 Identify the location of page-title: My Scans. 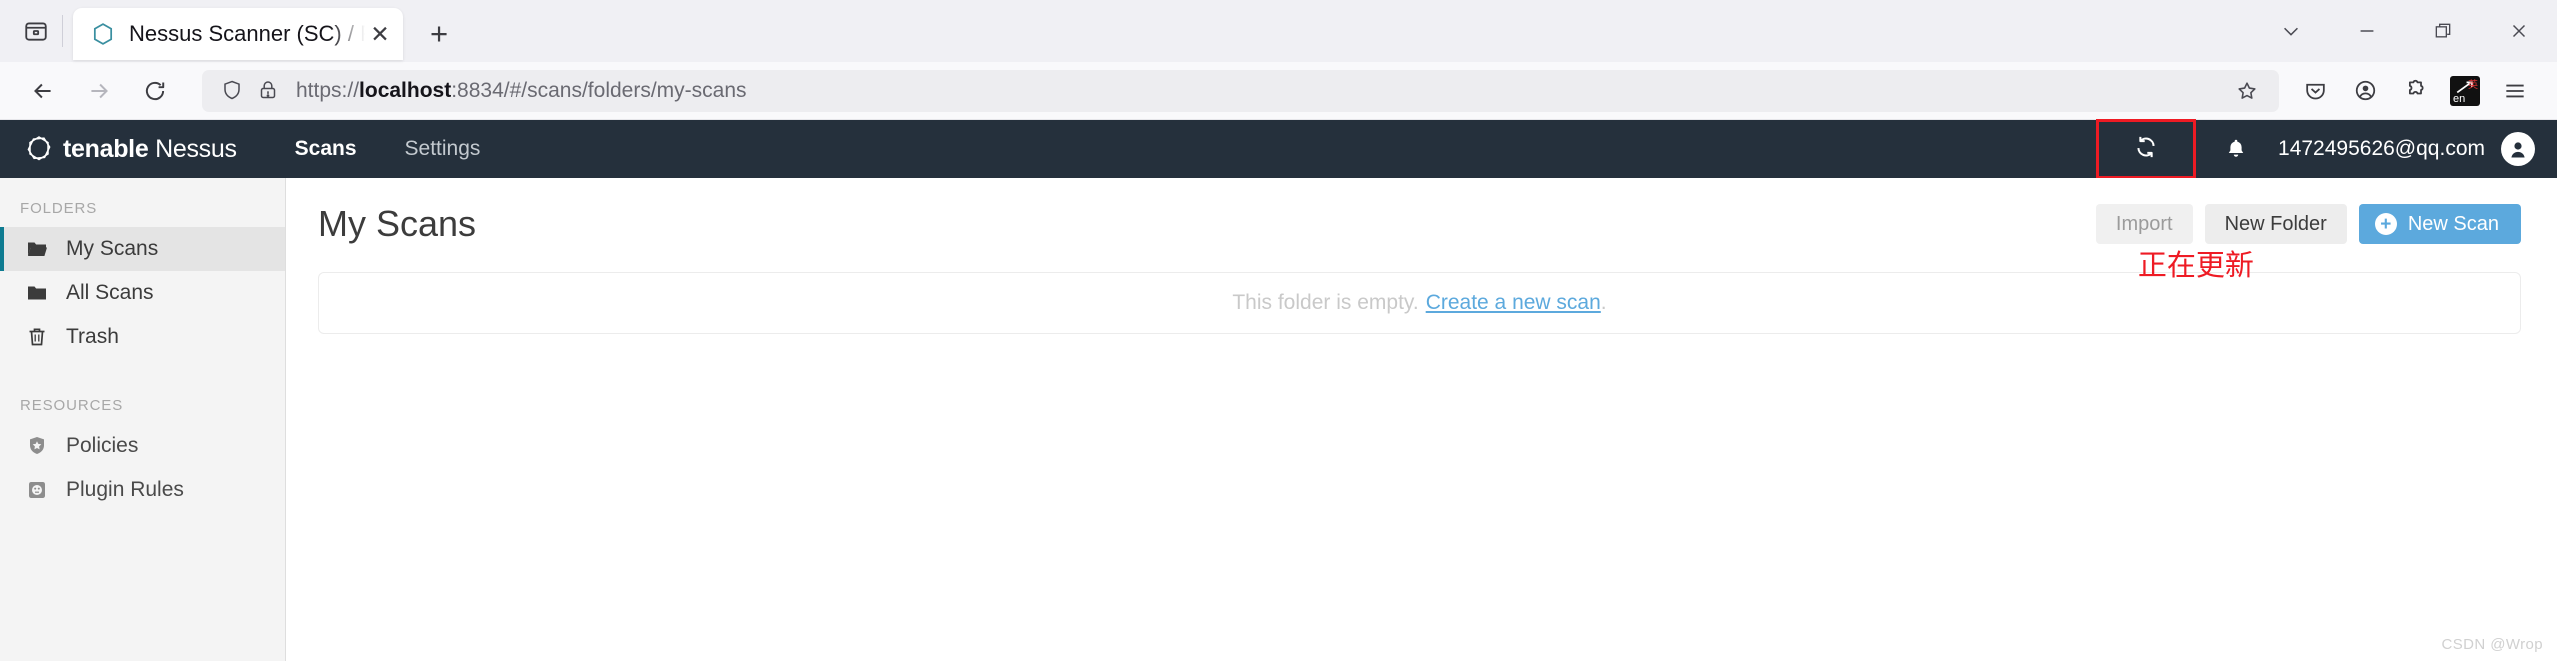
(397, 223).